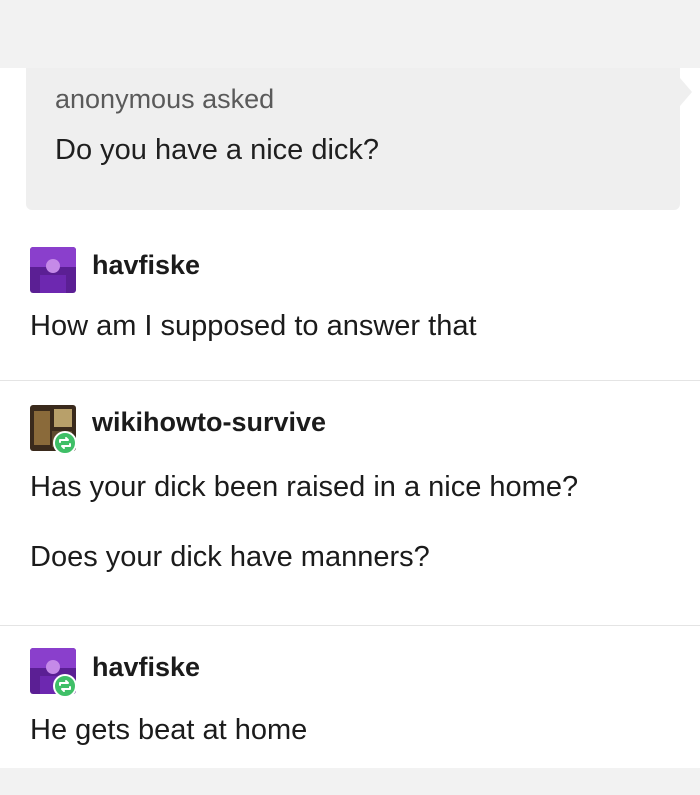 This screenshot has height=795, width=700. Describe the element at coordinates (230, 557) in the screenshot. I see `reply-text: Does your dick have manners?` at that location.